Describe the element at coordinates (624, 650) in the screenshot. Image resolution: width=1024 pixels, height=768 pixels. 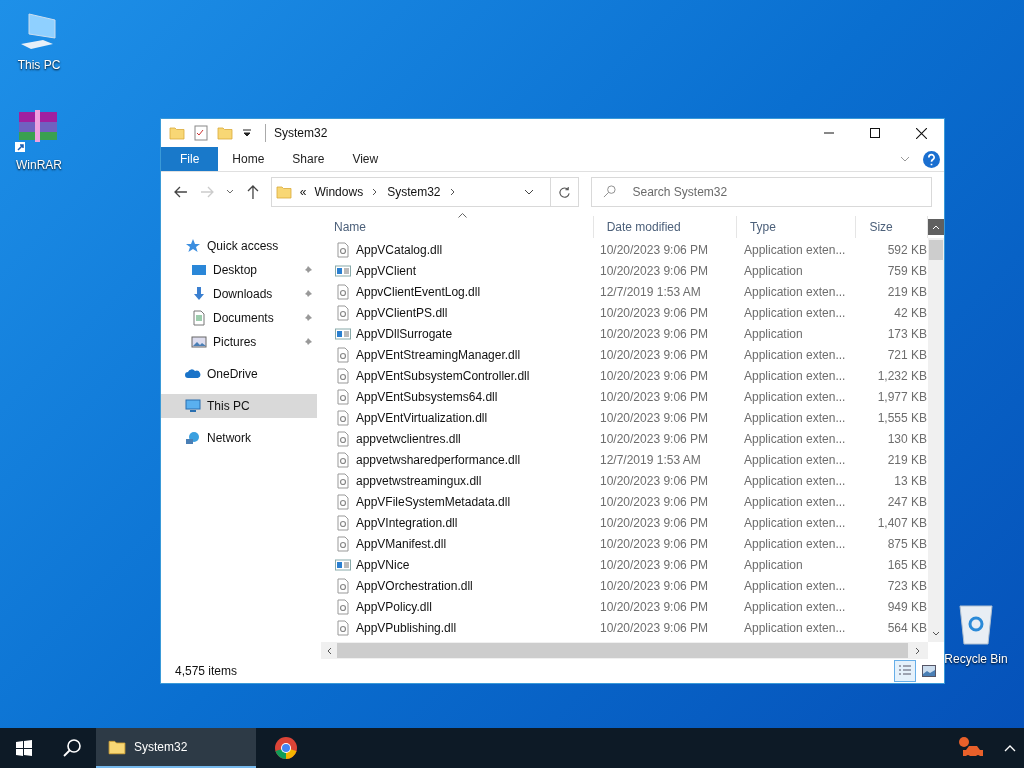
I see `horizontal-scrollbar` at that location.